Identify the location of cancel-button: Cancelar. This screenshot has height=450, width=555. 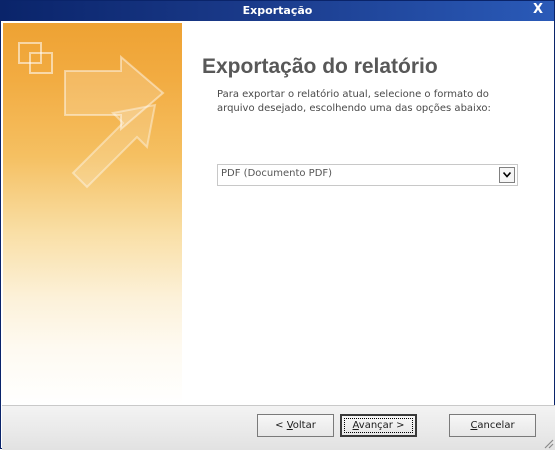
(492, 425).